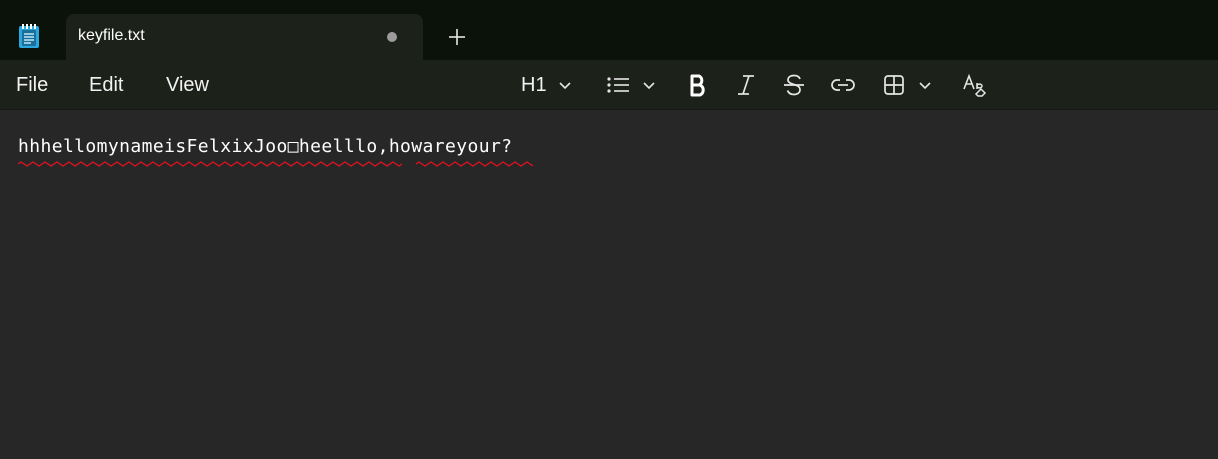 Image resolution: width=1218 pixels, height=459 pixels. I want to click on heading-chevron-down-icon, so click(565, 85).